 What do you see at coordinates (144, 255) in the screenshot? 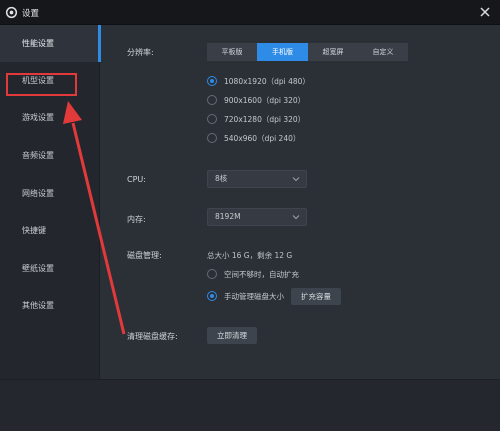
I see `disk-label: 磁盘管理:` at bounding box center [144, 255].